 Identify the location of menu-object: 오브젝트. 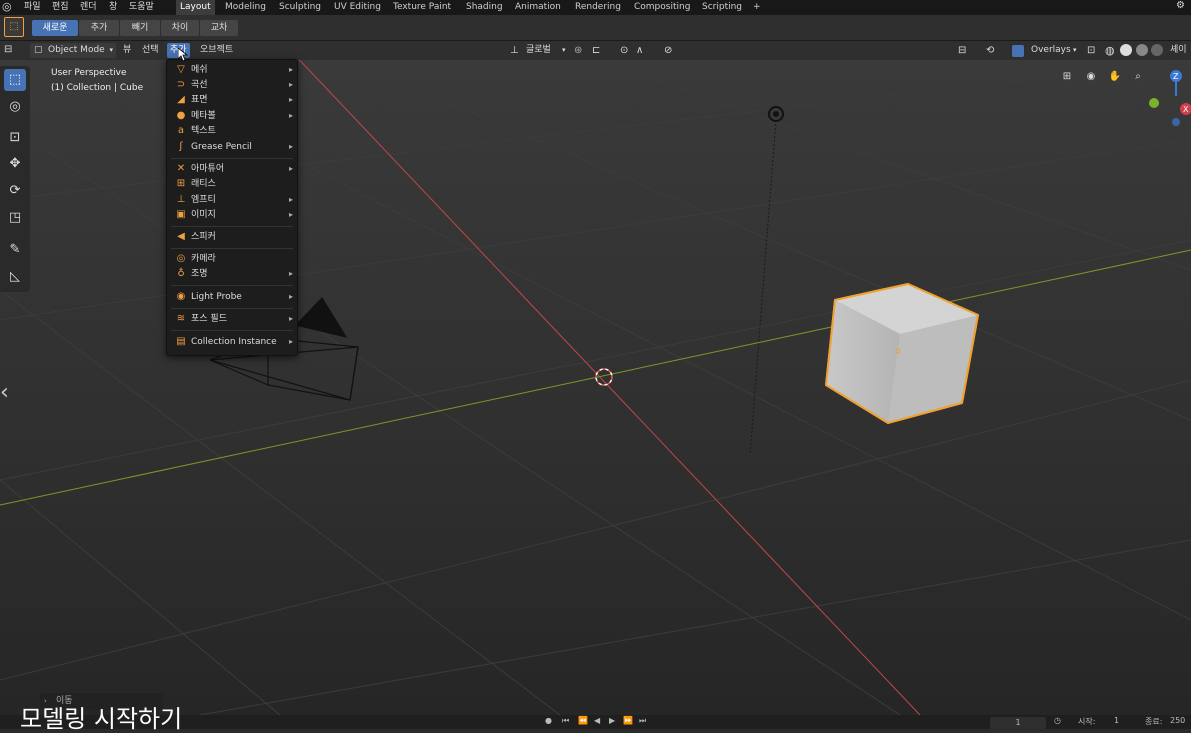
(216, 50).